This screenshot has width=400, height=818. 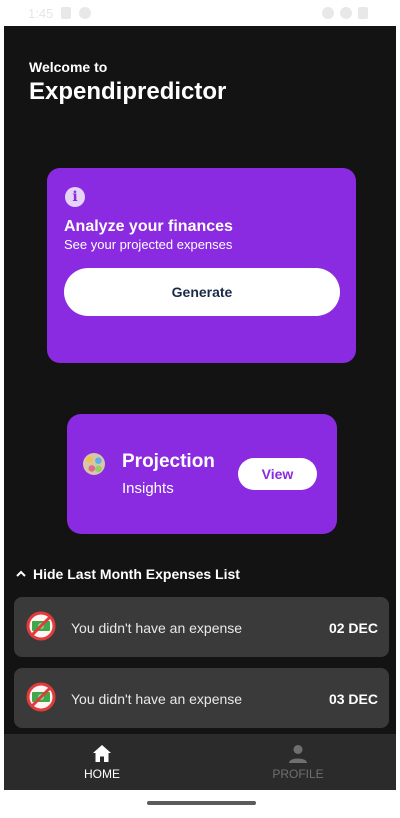 What do you see at coordinates (68, 67) in the screenshot?
I see `welcome-text: Welcome to` at bounding box center [68, 67].